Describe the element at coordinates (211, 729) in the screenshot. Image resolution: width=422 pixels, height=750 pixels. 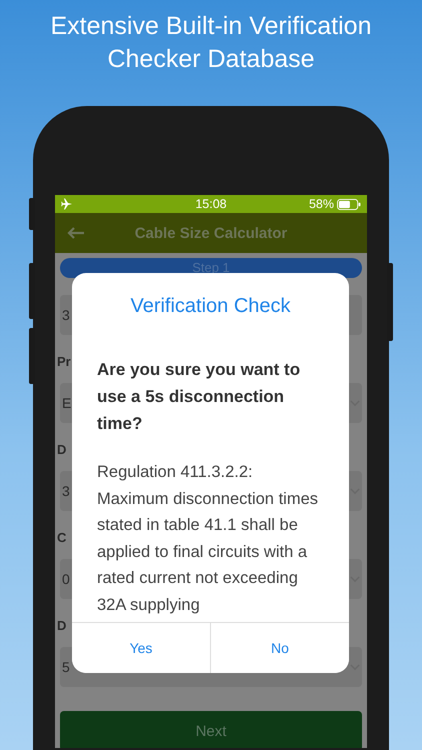
I see `next-button: Next` at that location.